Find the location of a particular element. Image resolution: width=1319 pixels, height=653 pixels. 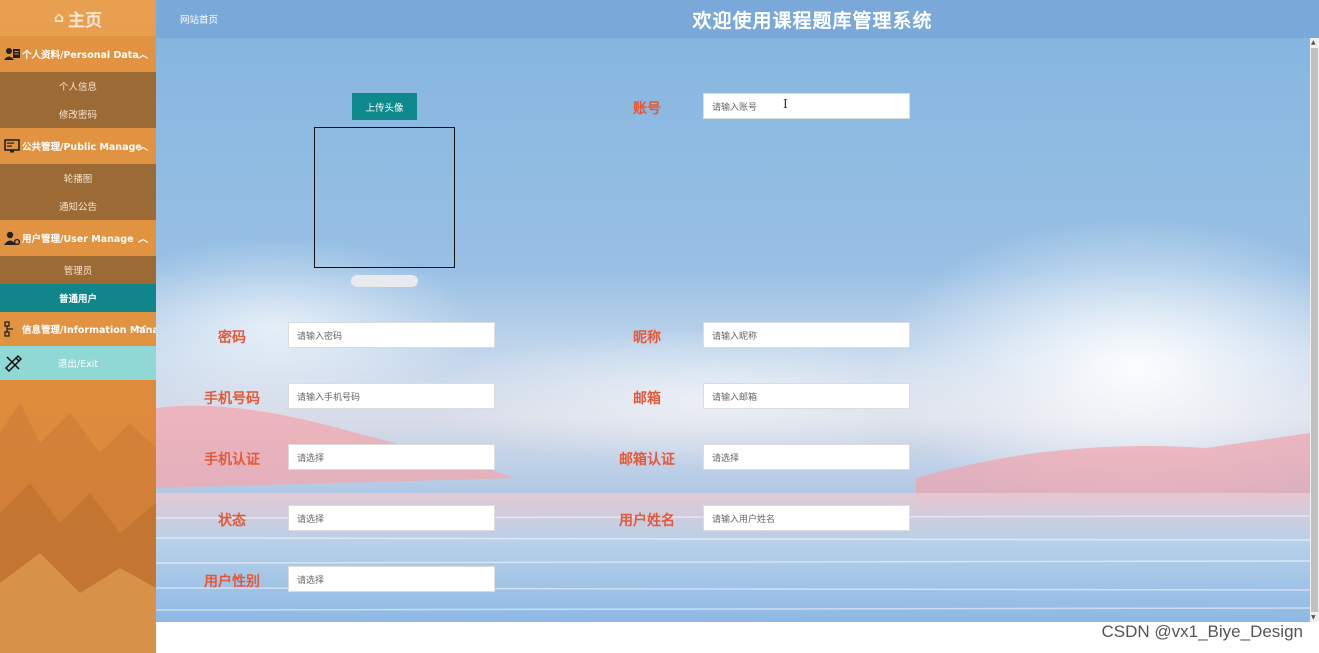

sidebar-item-change-password: 修改密码 is located at coordinates (78, 114).